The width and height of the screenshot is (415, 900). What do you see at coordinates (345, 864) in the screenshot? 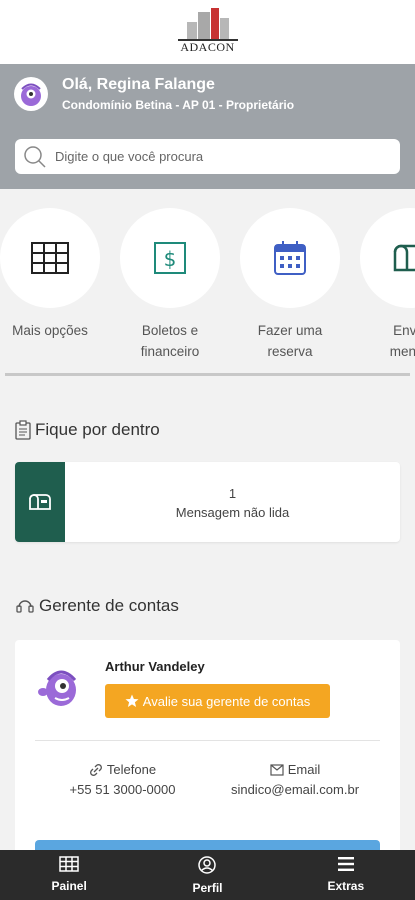
I see `menu-icon` at bounding box center [345, 864].